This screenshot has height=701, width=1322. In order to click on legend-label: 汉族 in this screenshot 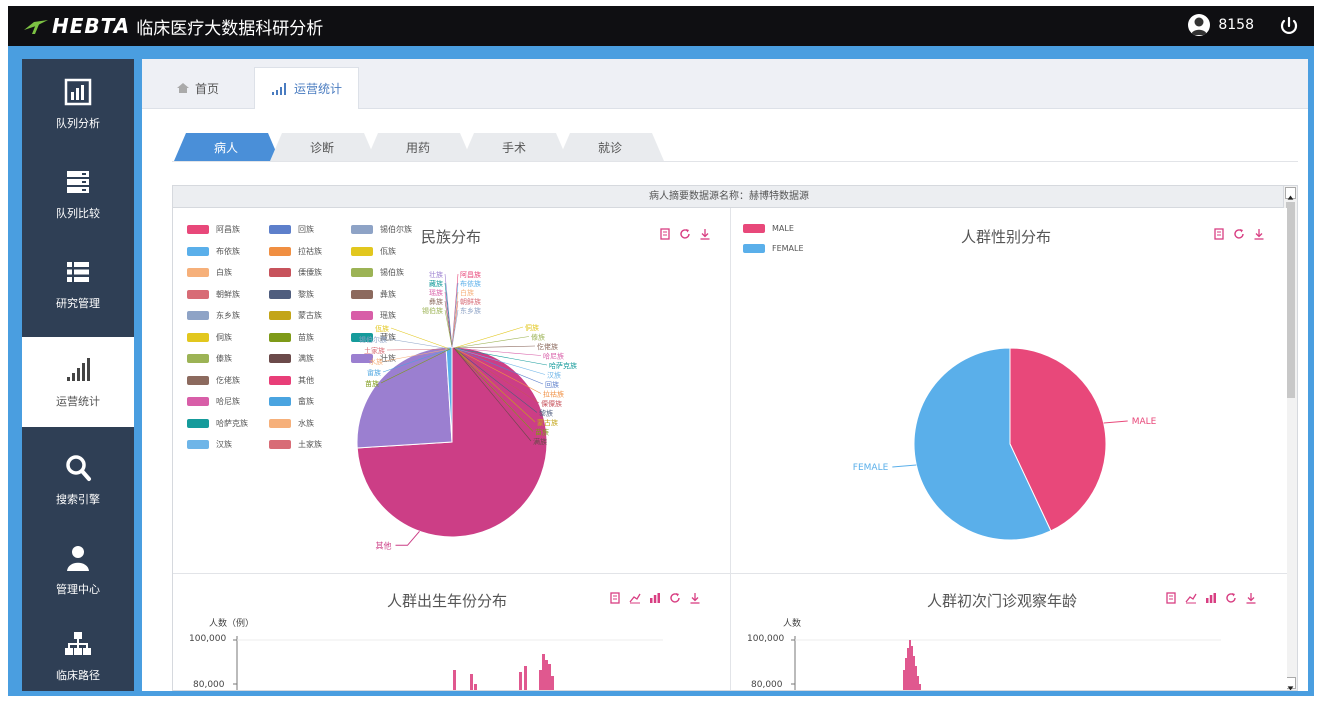, I will do `click(224, 444)`.